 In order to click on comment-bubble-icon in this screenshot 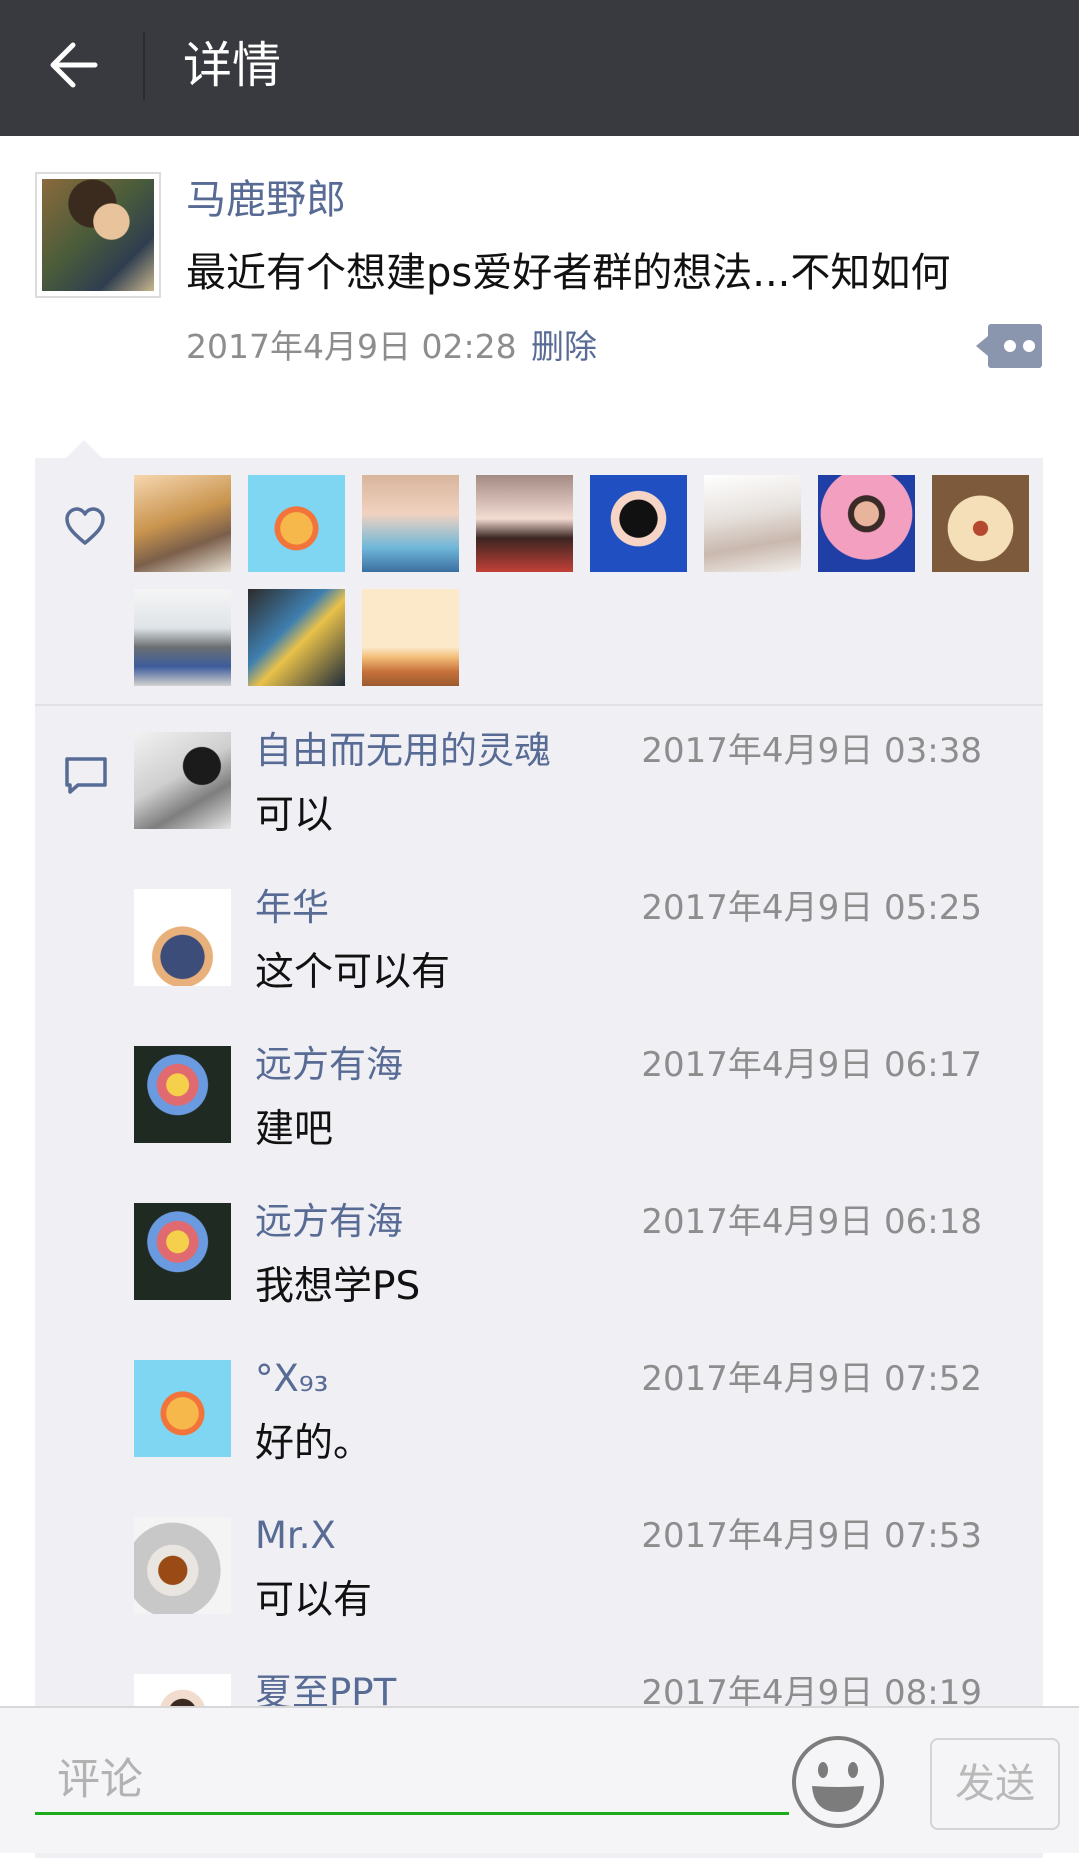, I will do `click(86, 775)`.